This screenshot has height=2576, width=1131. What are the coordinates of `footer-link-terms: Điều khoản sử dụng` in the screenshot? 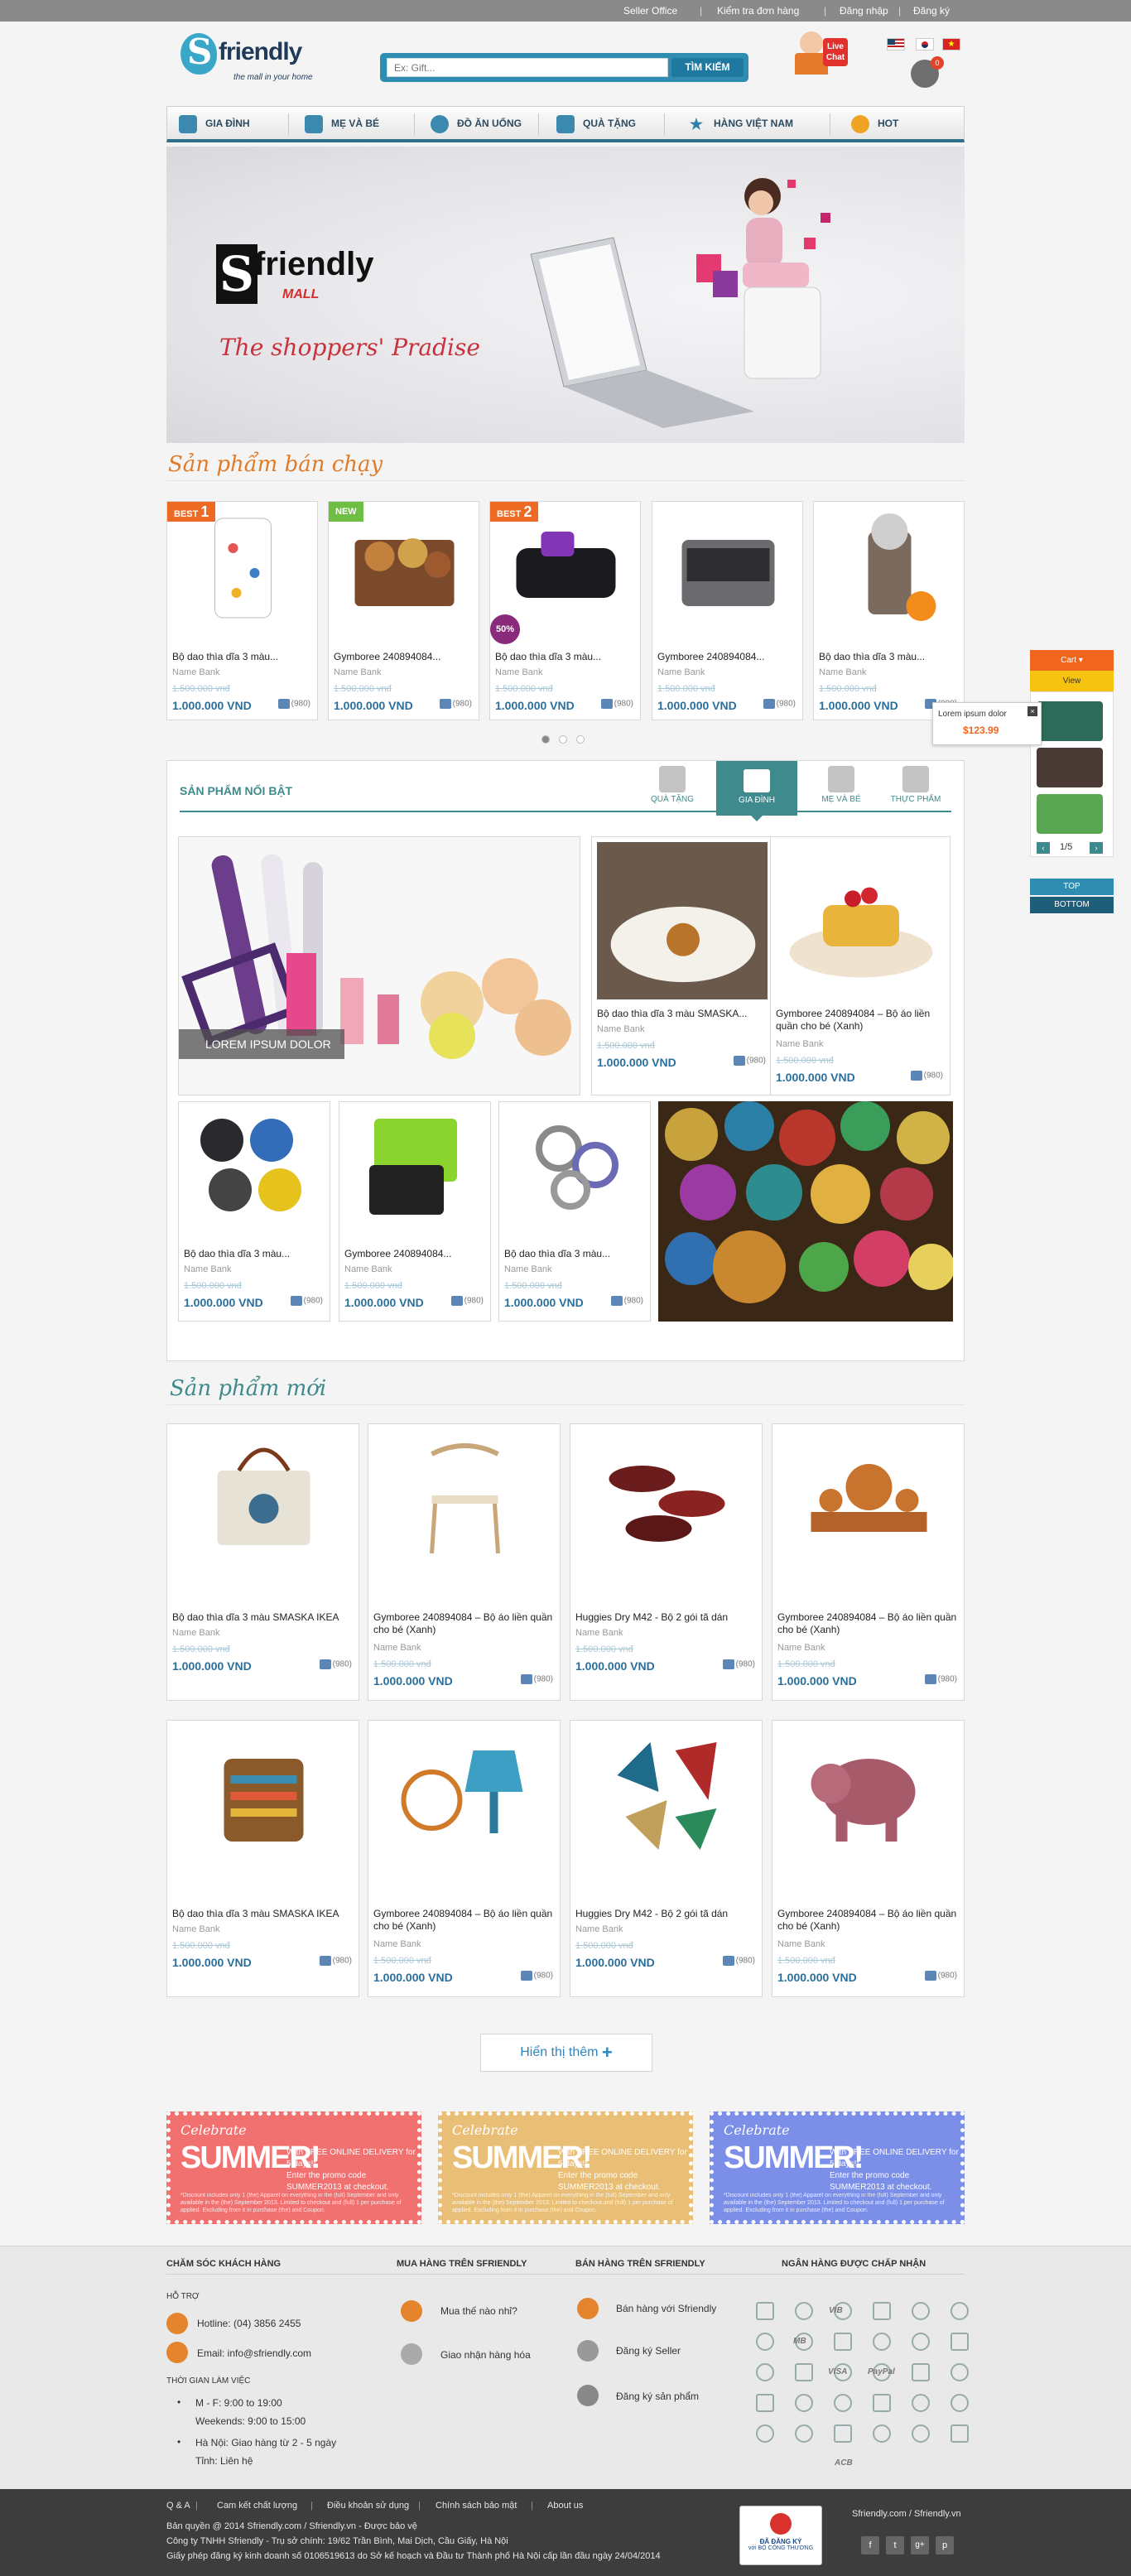 It's located at (368, 2506).